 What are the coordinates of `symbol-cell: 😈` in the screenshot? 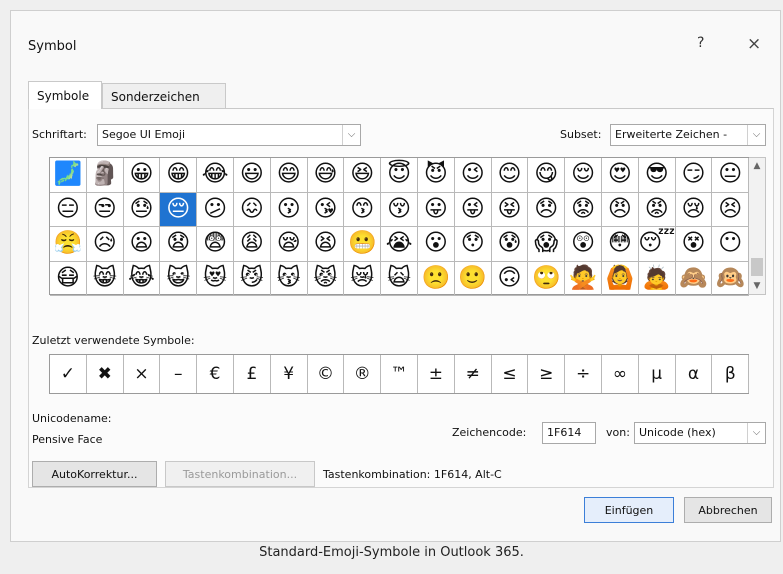 It's located at (436, 175).